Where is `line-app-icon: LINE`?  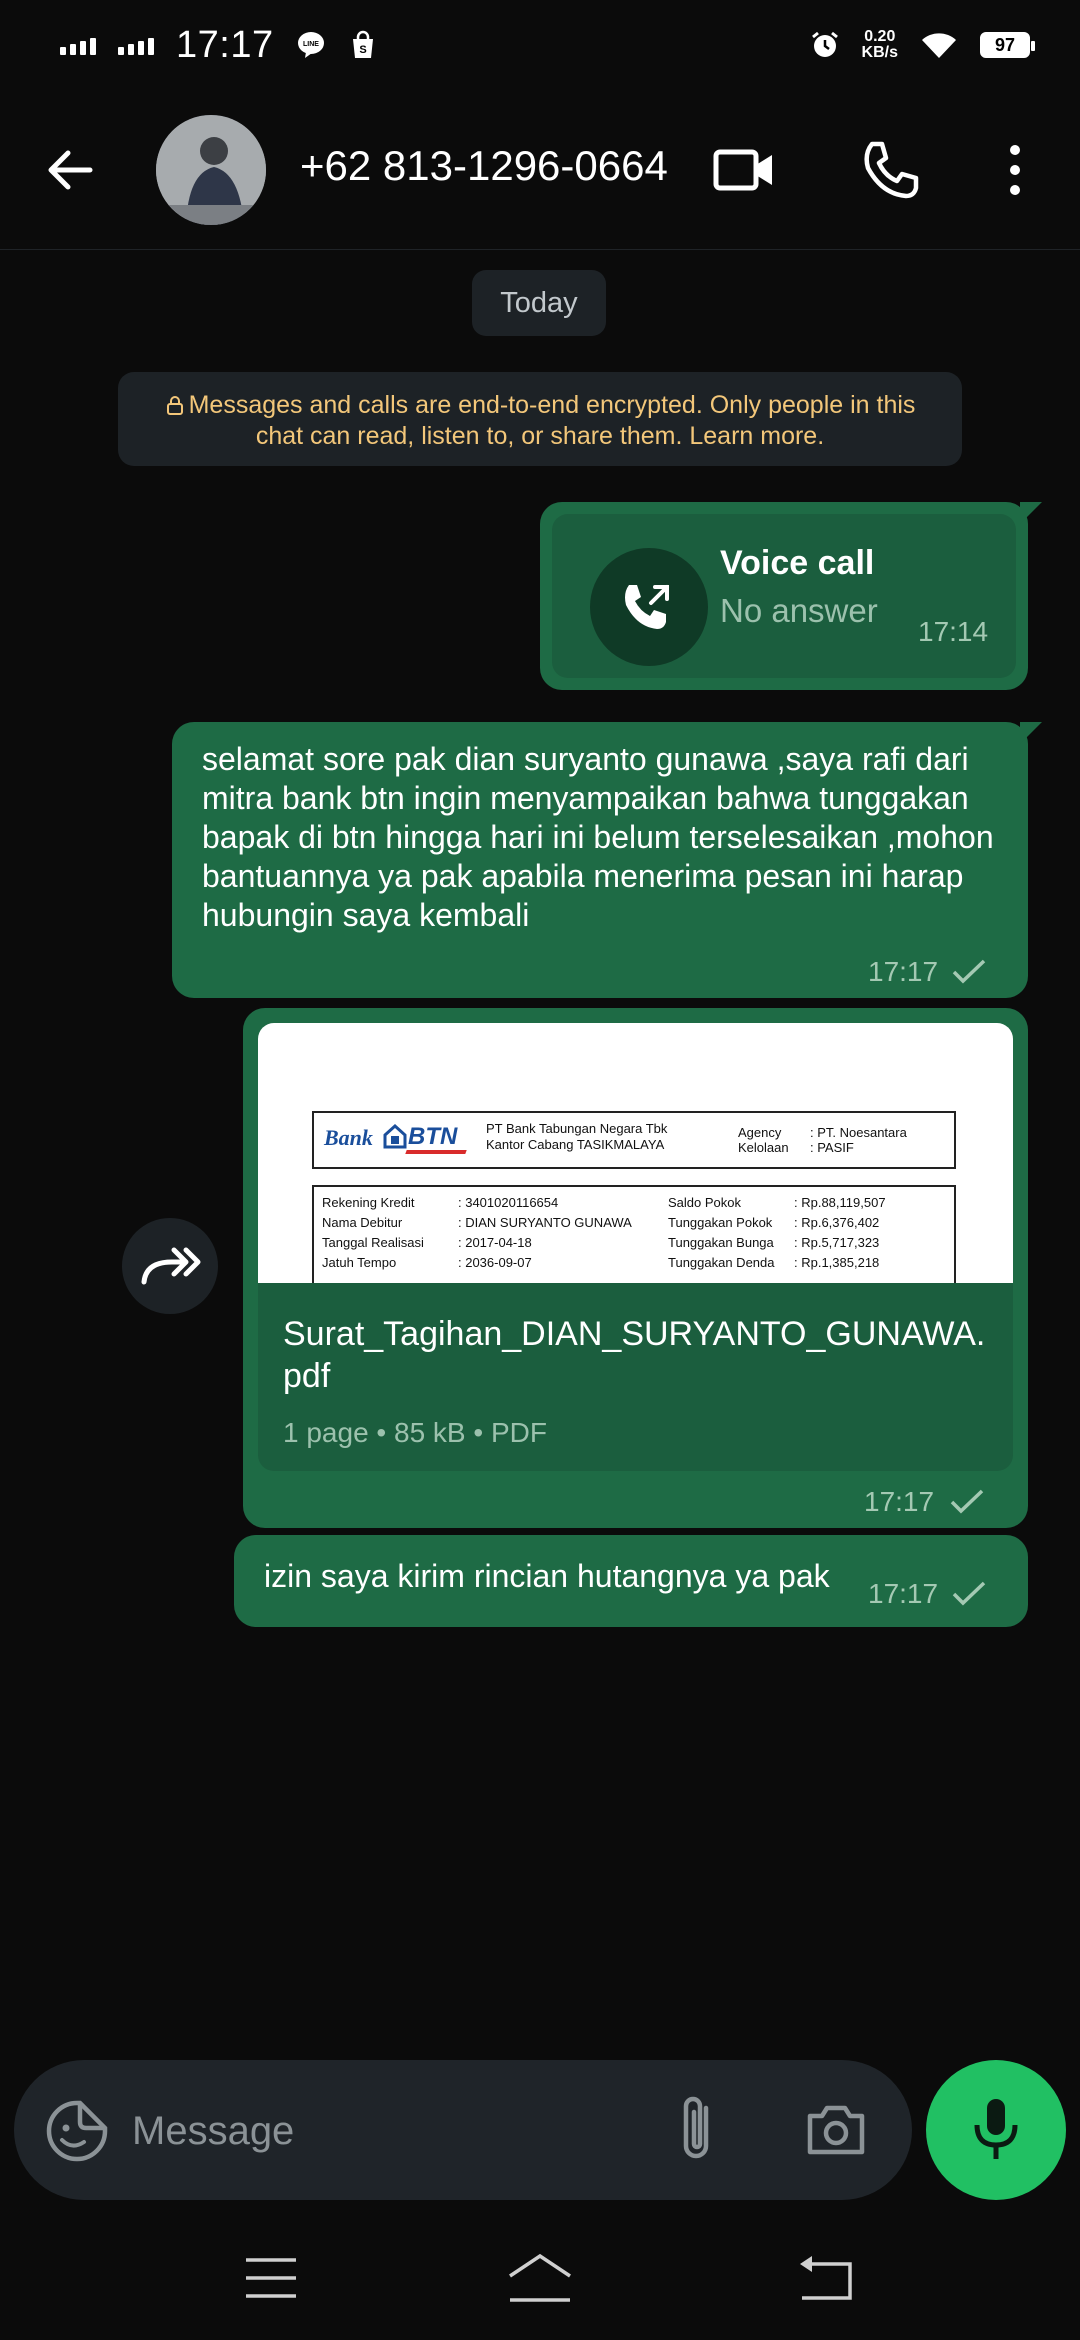 line-app-icon: LINE is located at coordinates (310, 45).